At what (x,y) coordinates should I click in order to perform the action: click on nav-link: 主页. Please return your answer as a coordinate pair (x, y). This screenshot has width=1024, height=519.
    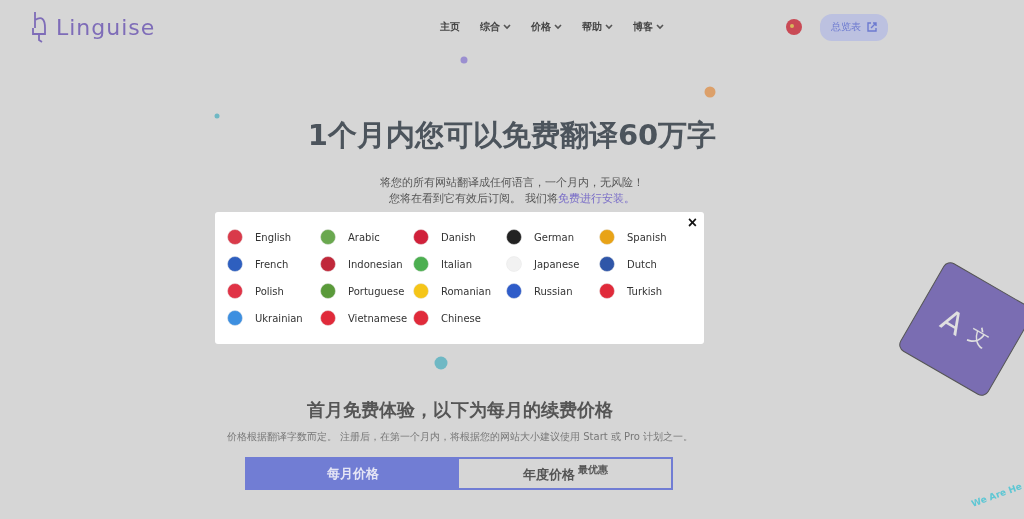
    Looking at the image, I should click on (450, 27).